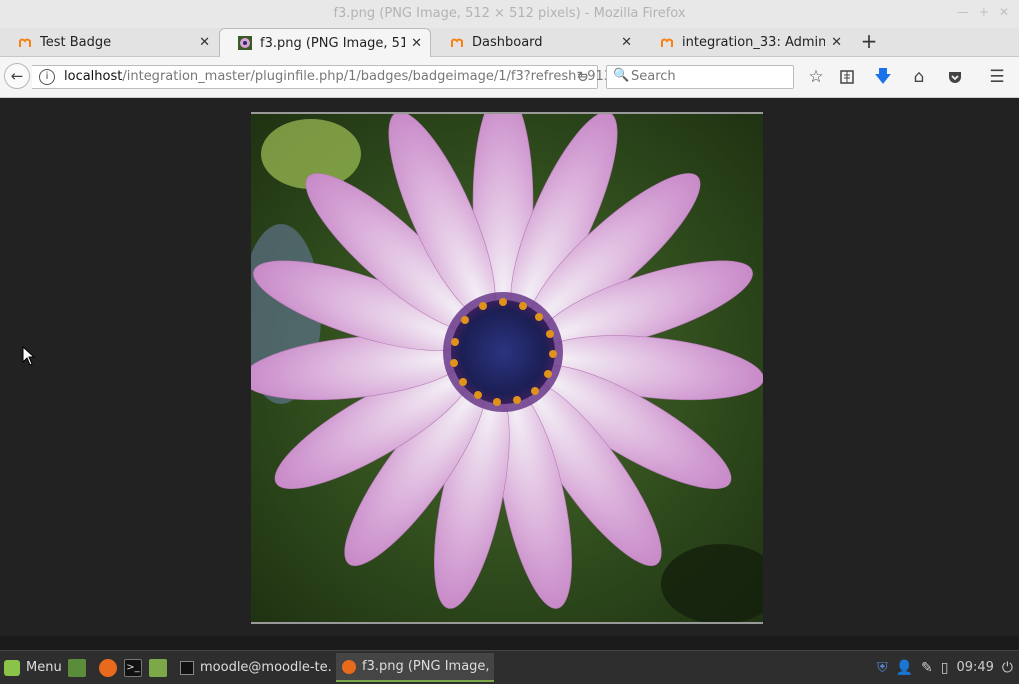  Describe the element at coordinates (653, 76) in the screenshot. I see `search-placeholder: Search` at that location.